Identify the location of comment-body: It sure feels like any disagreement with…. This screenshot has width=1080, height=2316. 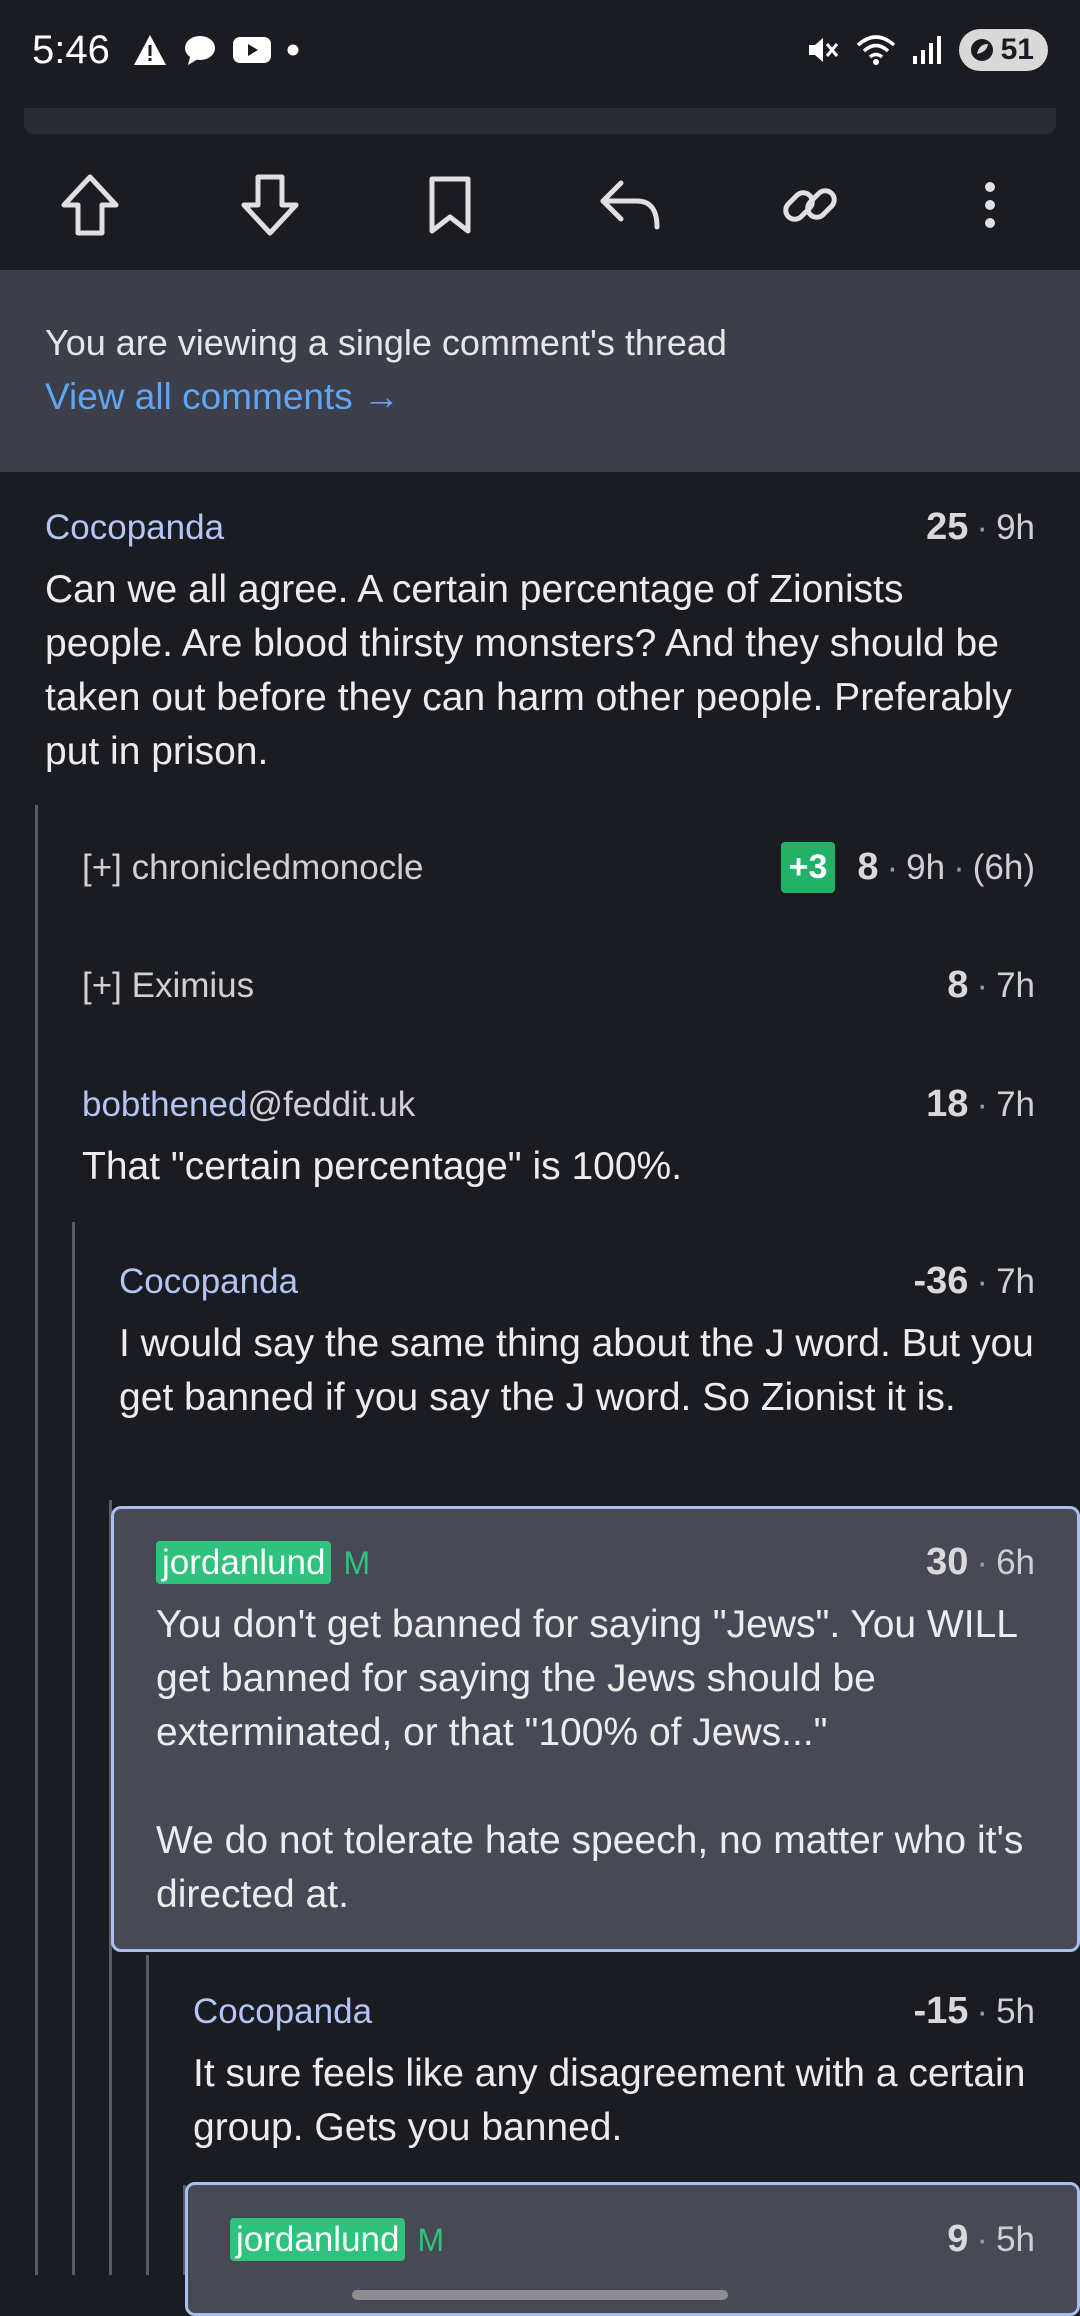
(609, 2100).